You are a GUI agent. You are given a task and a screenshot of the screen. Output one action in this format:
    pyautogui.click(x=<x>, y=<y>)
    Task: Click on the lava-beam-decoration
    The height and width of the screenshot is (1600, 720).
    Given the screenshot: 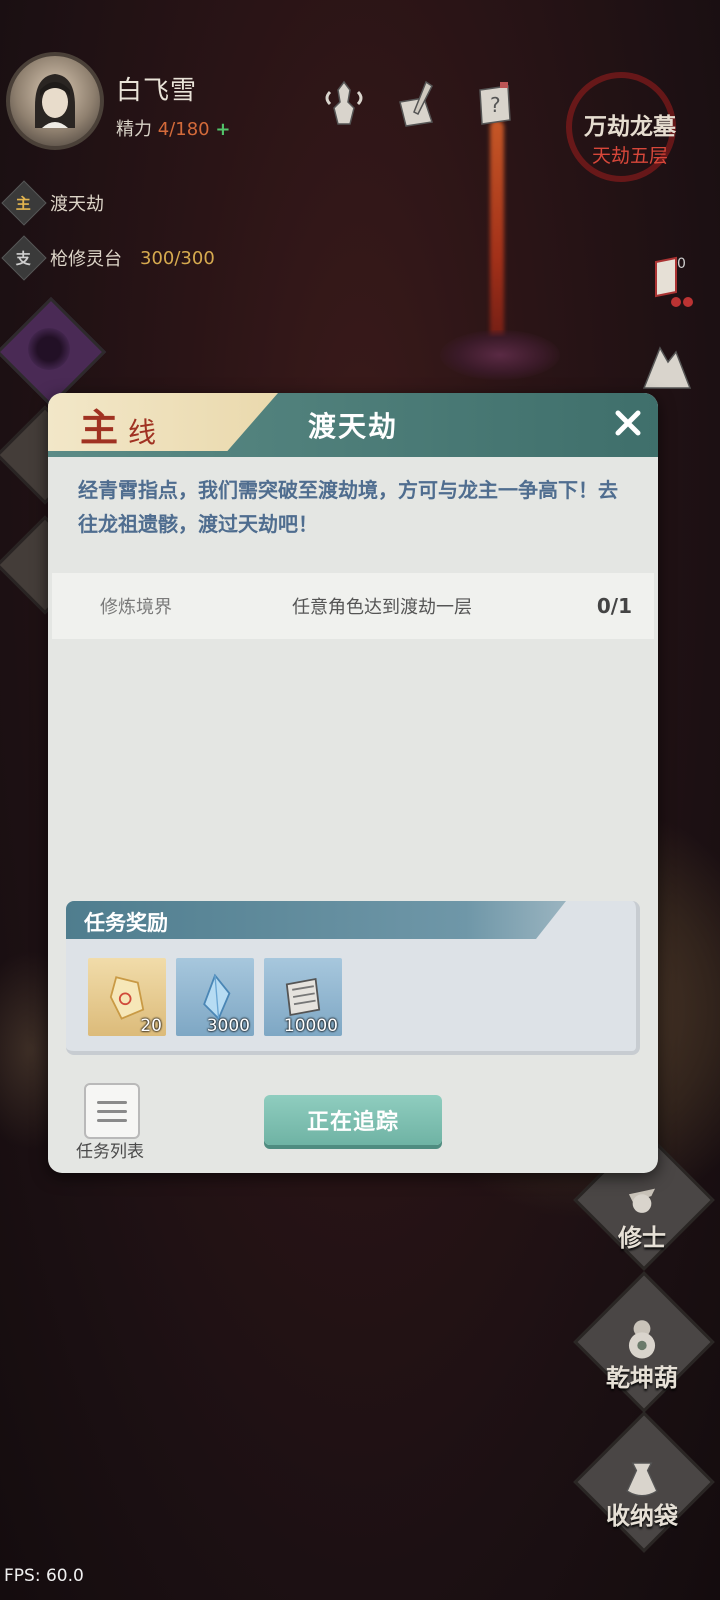 What is the action you would take?
    pyautogui.click(x=497, y=235)
    